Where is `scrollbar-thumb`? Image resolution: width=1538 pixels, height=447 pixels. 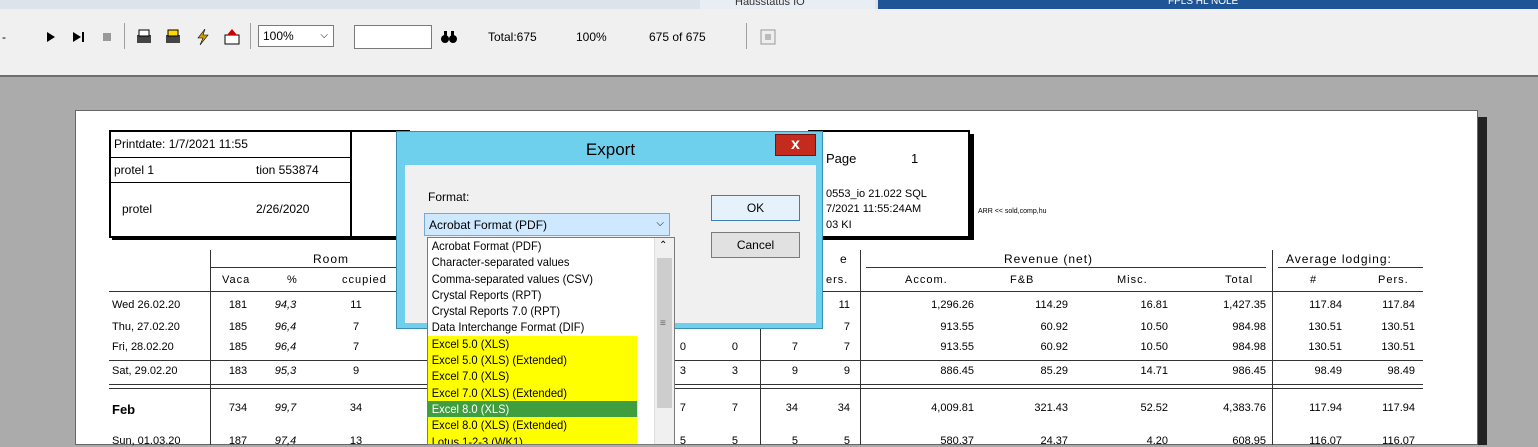
scrollbar-thumb is located at coordinates (664, 333).